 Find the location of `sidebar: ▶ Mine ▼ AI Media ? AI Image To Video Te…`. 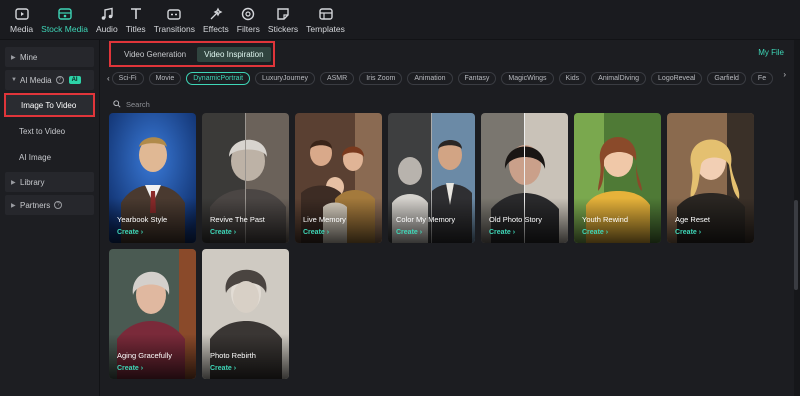

sidebar: ▶ Mine ▼ AI Media ? AI Image To Video Te… is located at coordinates (50, 218).